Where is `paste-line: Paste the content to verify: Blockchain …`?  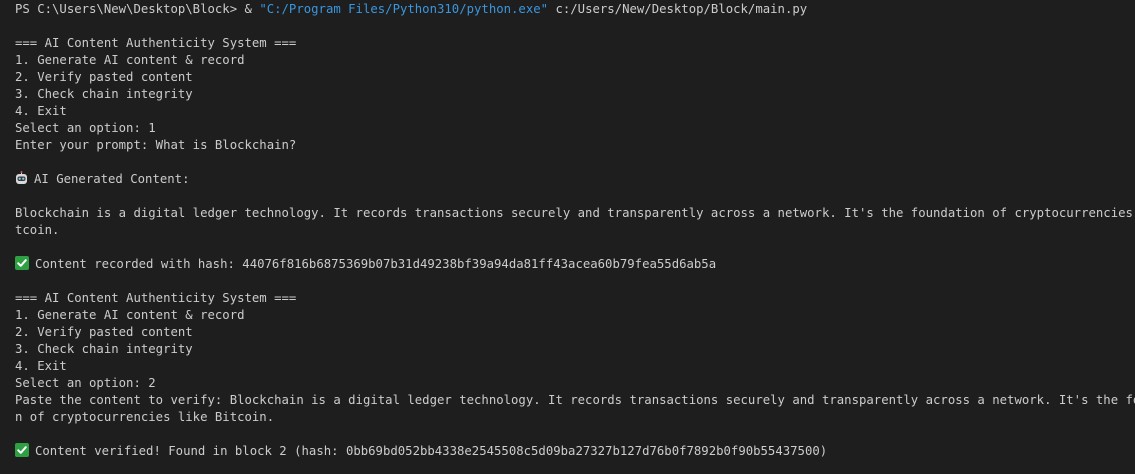 paste-line: Paste the content to verify: Blockchain … is located at coordinates (575, 400).